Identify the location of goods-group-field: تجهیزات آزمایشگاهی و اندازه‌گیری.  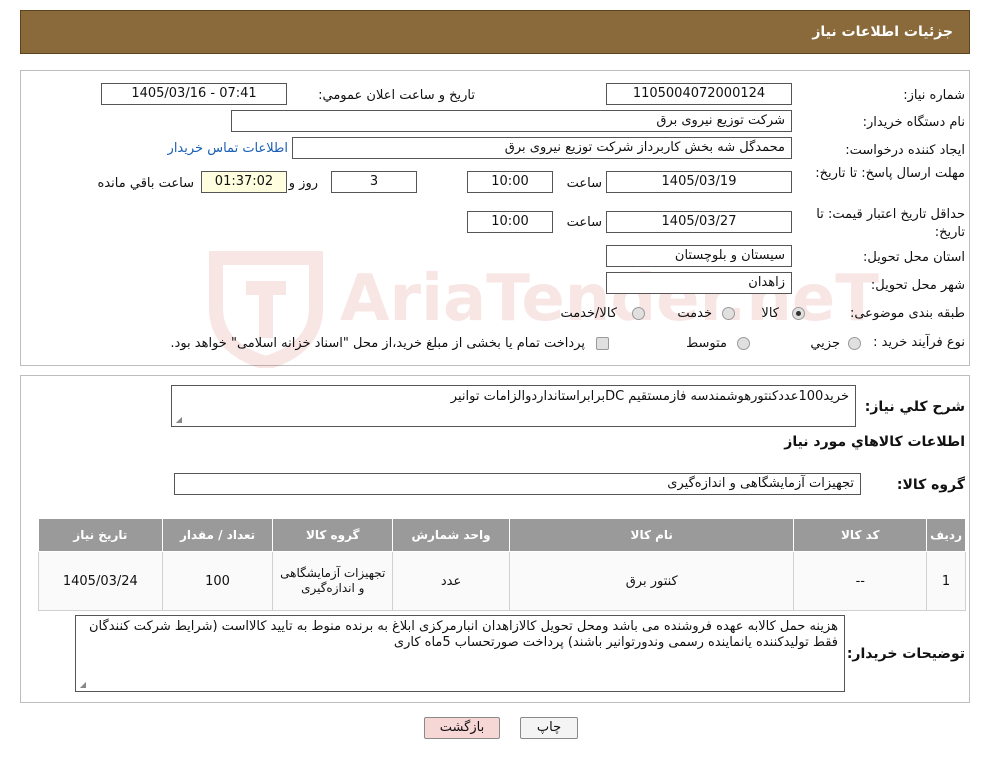
(517, 484).